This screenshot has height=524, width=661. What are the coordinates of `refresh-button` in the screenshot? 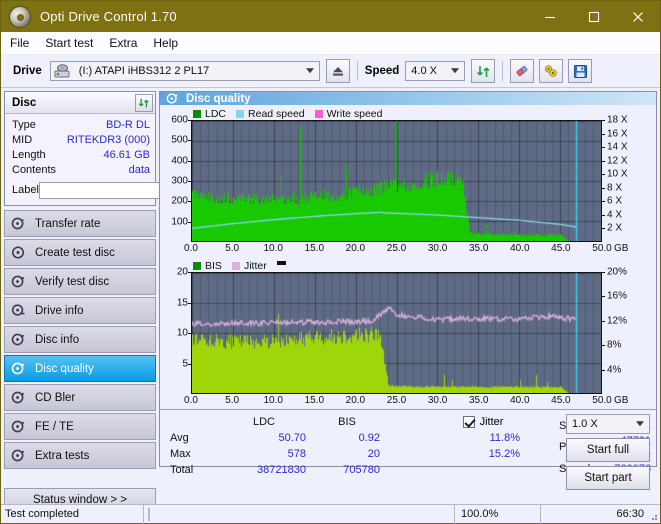 It's located at (483, 71).